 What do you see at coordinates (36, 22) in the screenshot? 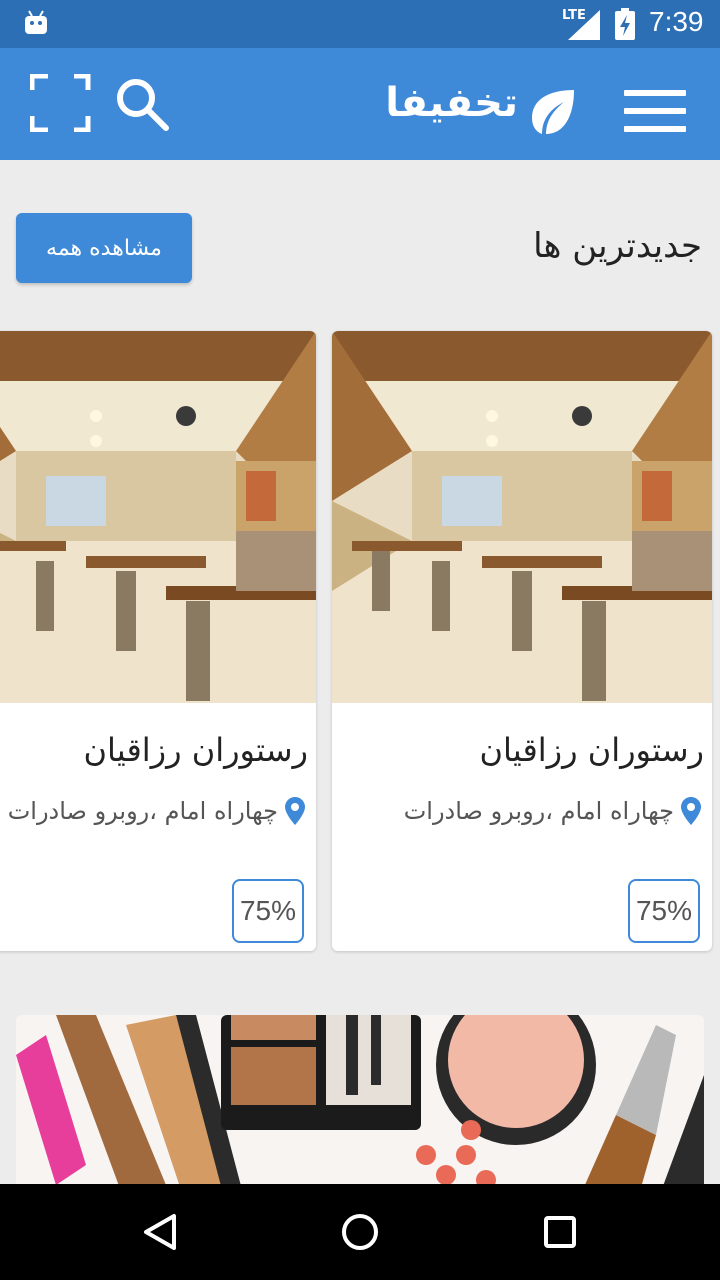
I see `android-icon` at bounding box center [36, 22].